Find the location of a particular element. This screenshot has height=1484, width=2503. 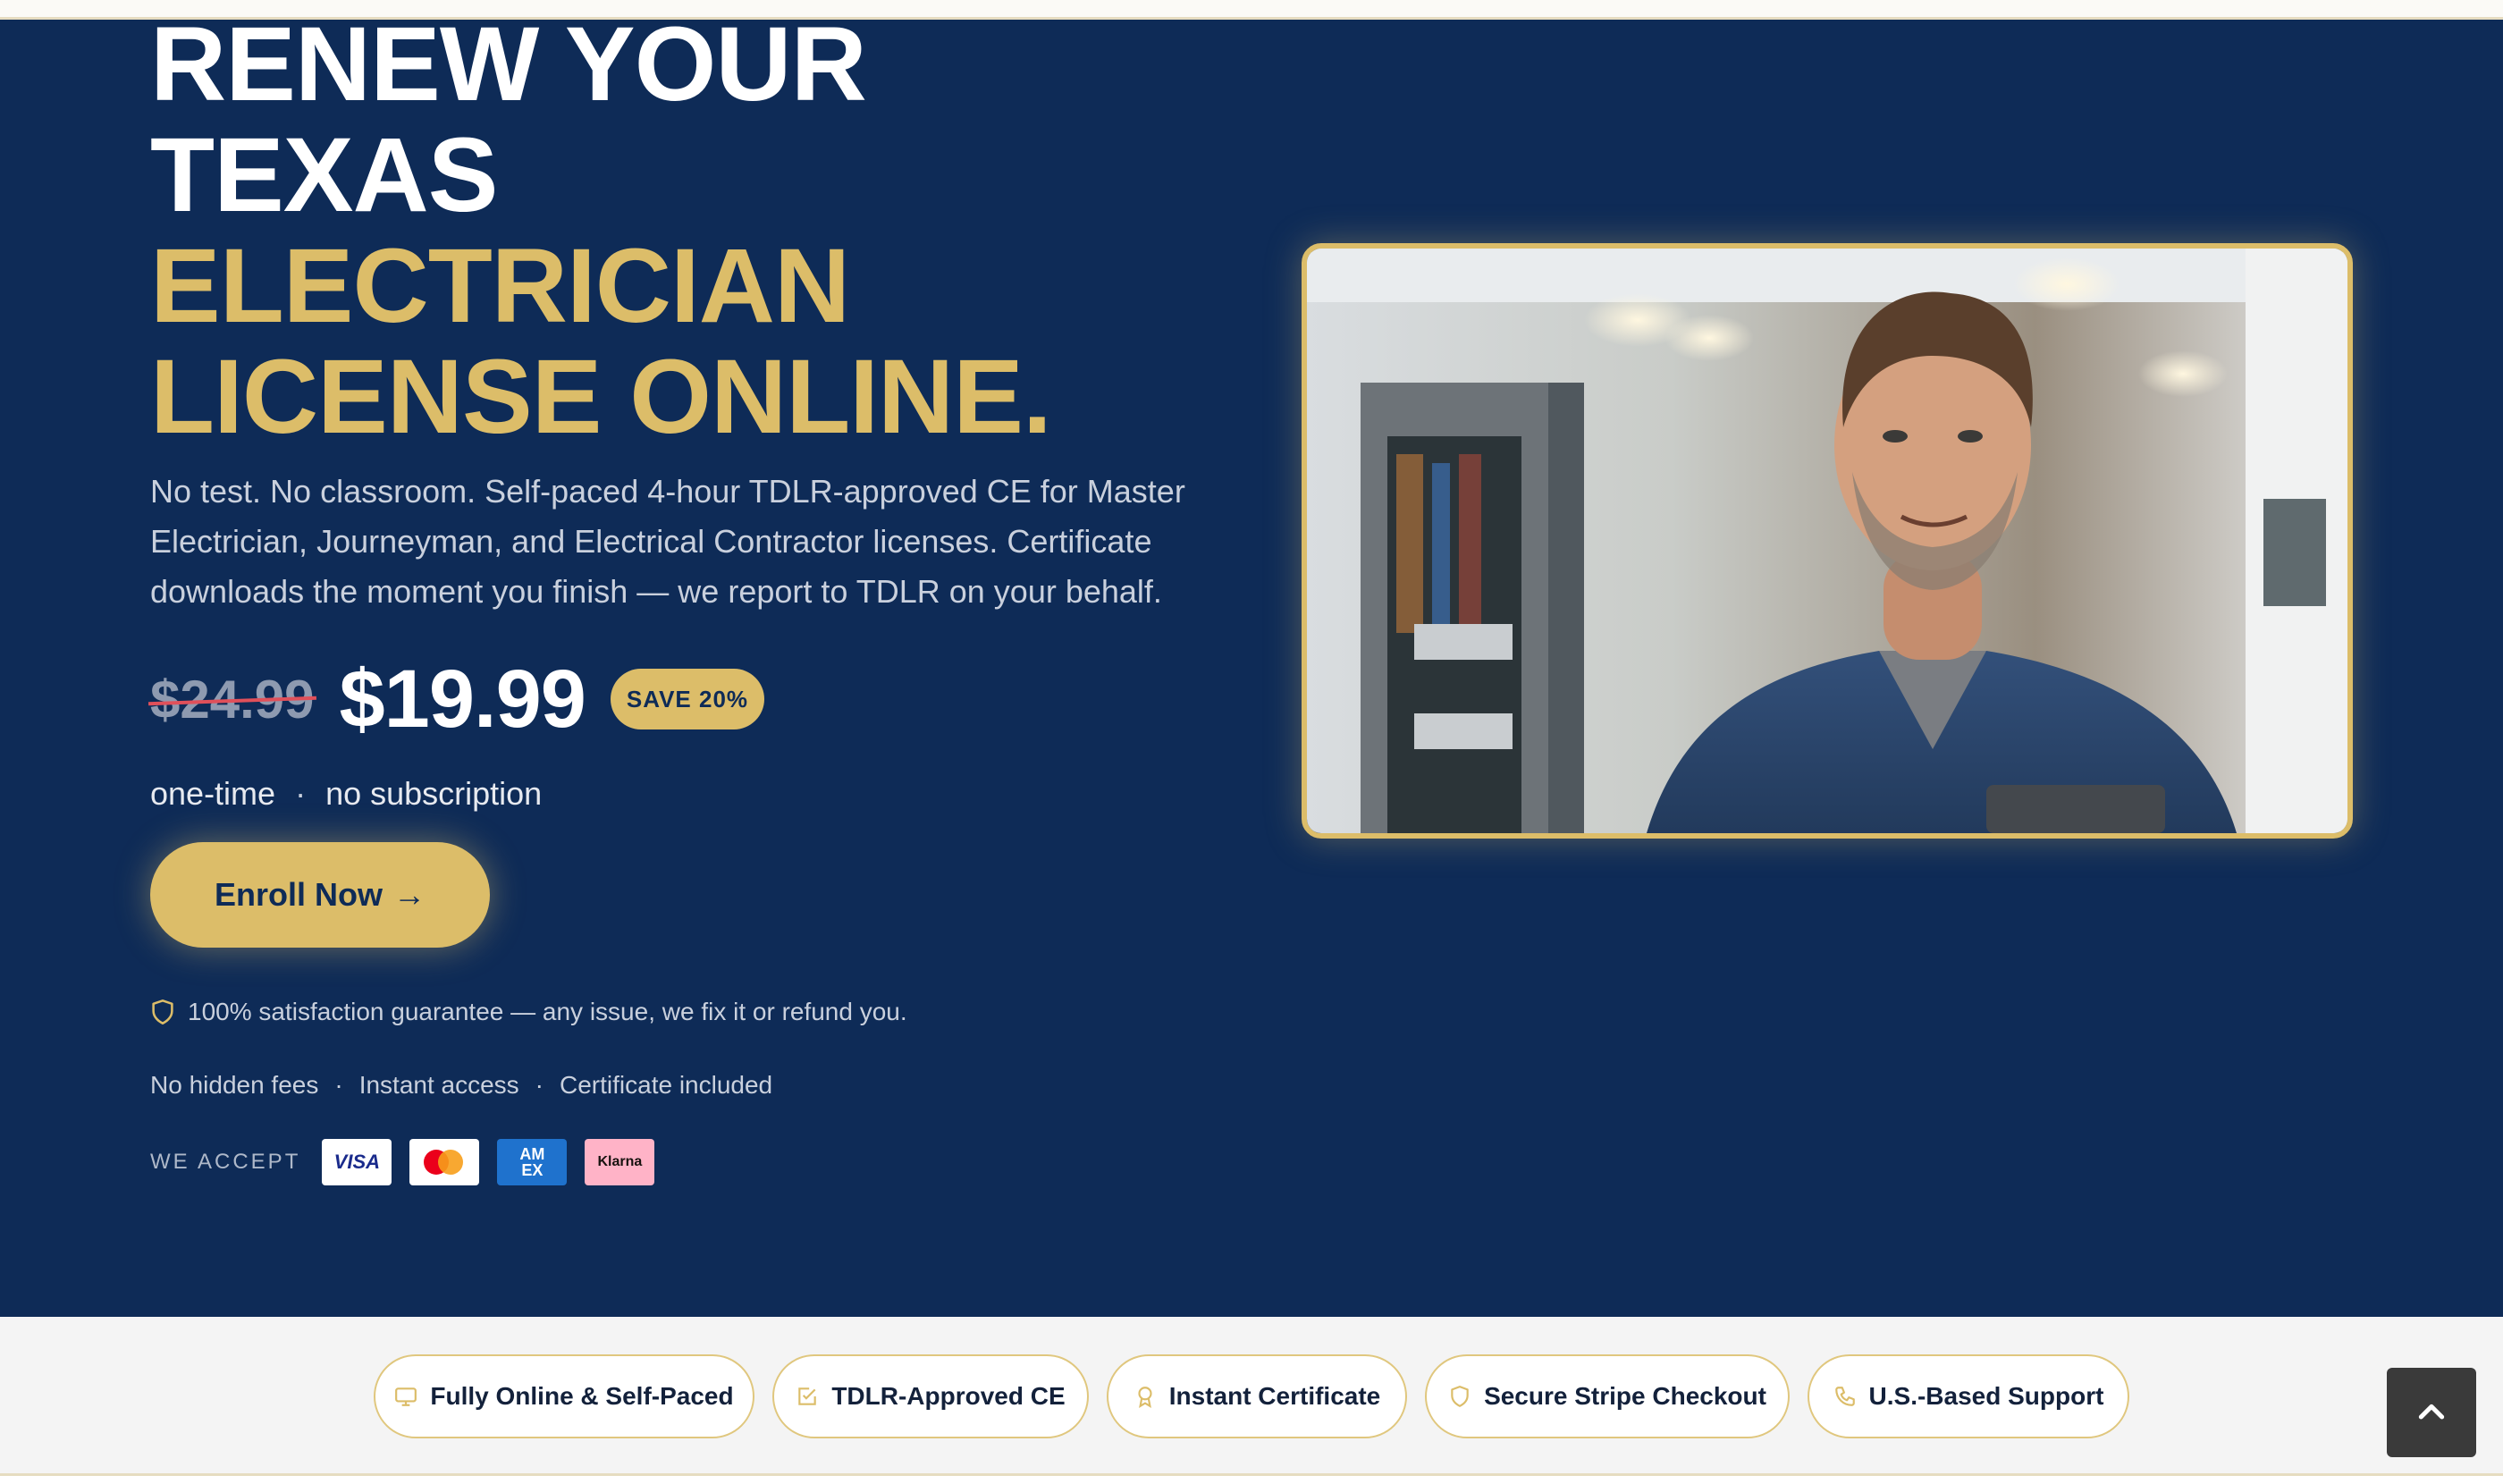

klarna-logo: Klarna is located at coordinates (620, 1162).